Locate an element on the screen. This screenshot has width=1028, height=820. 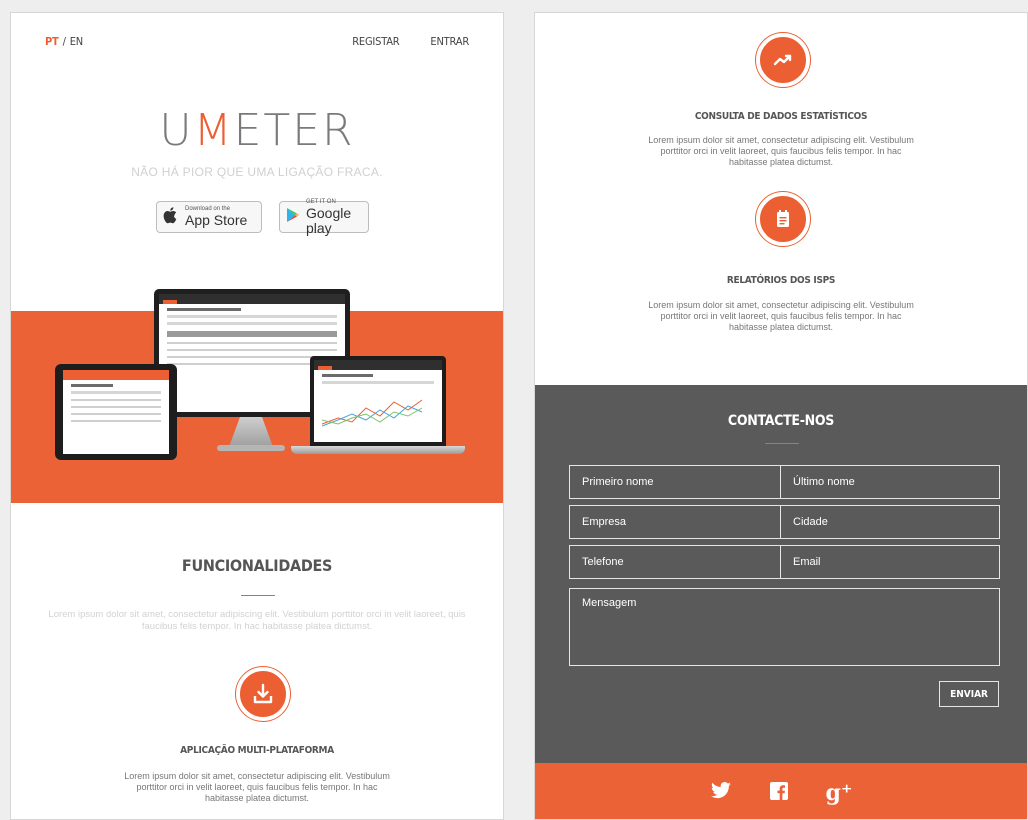
feature-title-reports: RELATÓRIOS DOS ISPS is located at coordinates (781, 280).